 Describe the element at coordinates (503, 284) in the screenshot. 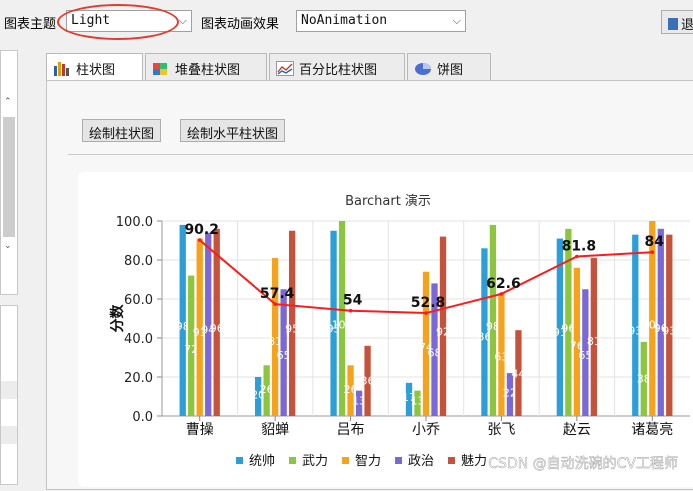

I see `line-value-label: 62.6` at that location.